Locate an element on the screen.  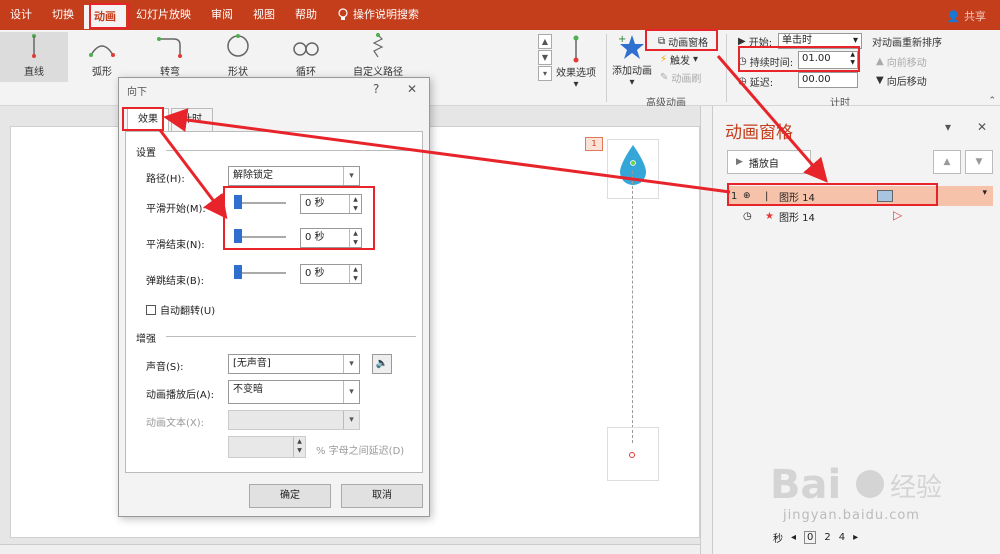
effect-options-button: 效果选项 ▾ is located at coordinates (576, 62).